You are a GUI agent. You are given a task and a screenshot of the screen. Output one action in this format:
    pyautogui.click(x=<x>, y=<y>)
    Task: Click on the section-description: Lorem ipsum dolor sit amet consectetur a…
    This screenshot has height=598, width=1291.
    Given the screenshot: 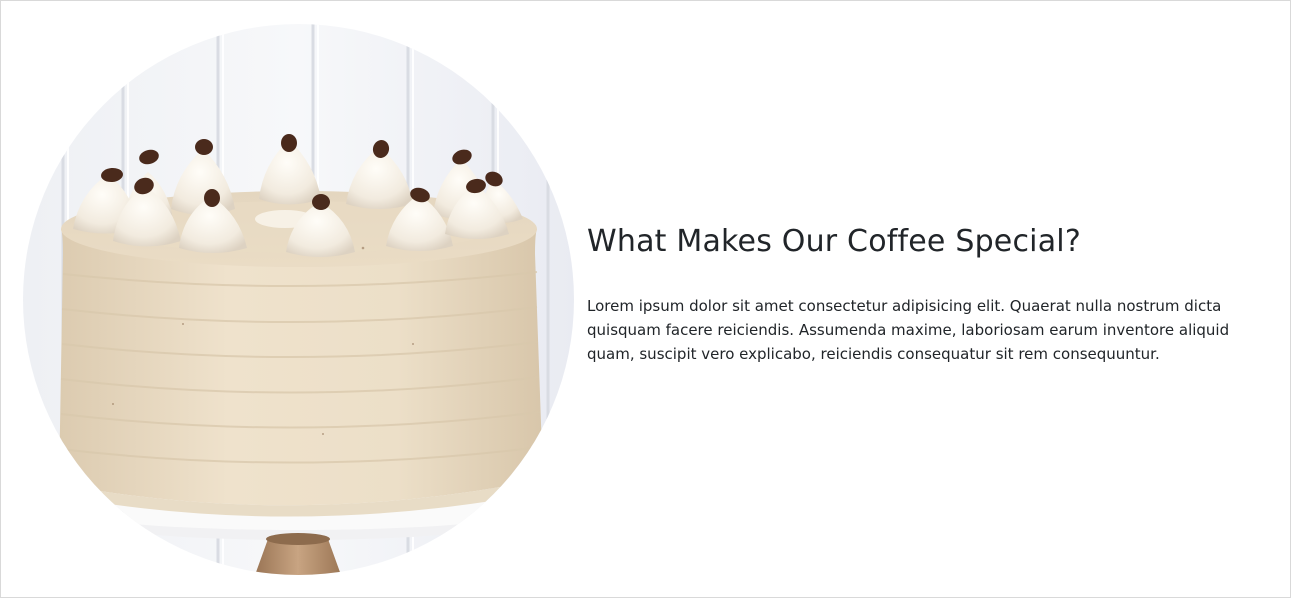 What is the action you would take?
    pyautogui.click(x=908, y=330)
    